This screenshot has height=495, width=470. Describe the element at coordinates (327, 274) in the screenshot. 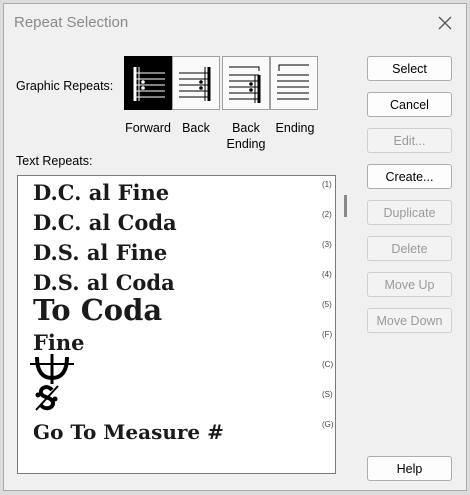

I see `list-item-tag: (4)` at that location.